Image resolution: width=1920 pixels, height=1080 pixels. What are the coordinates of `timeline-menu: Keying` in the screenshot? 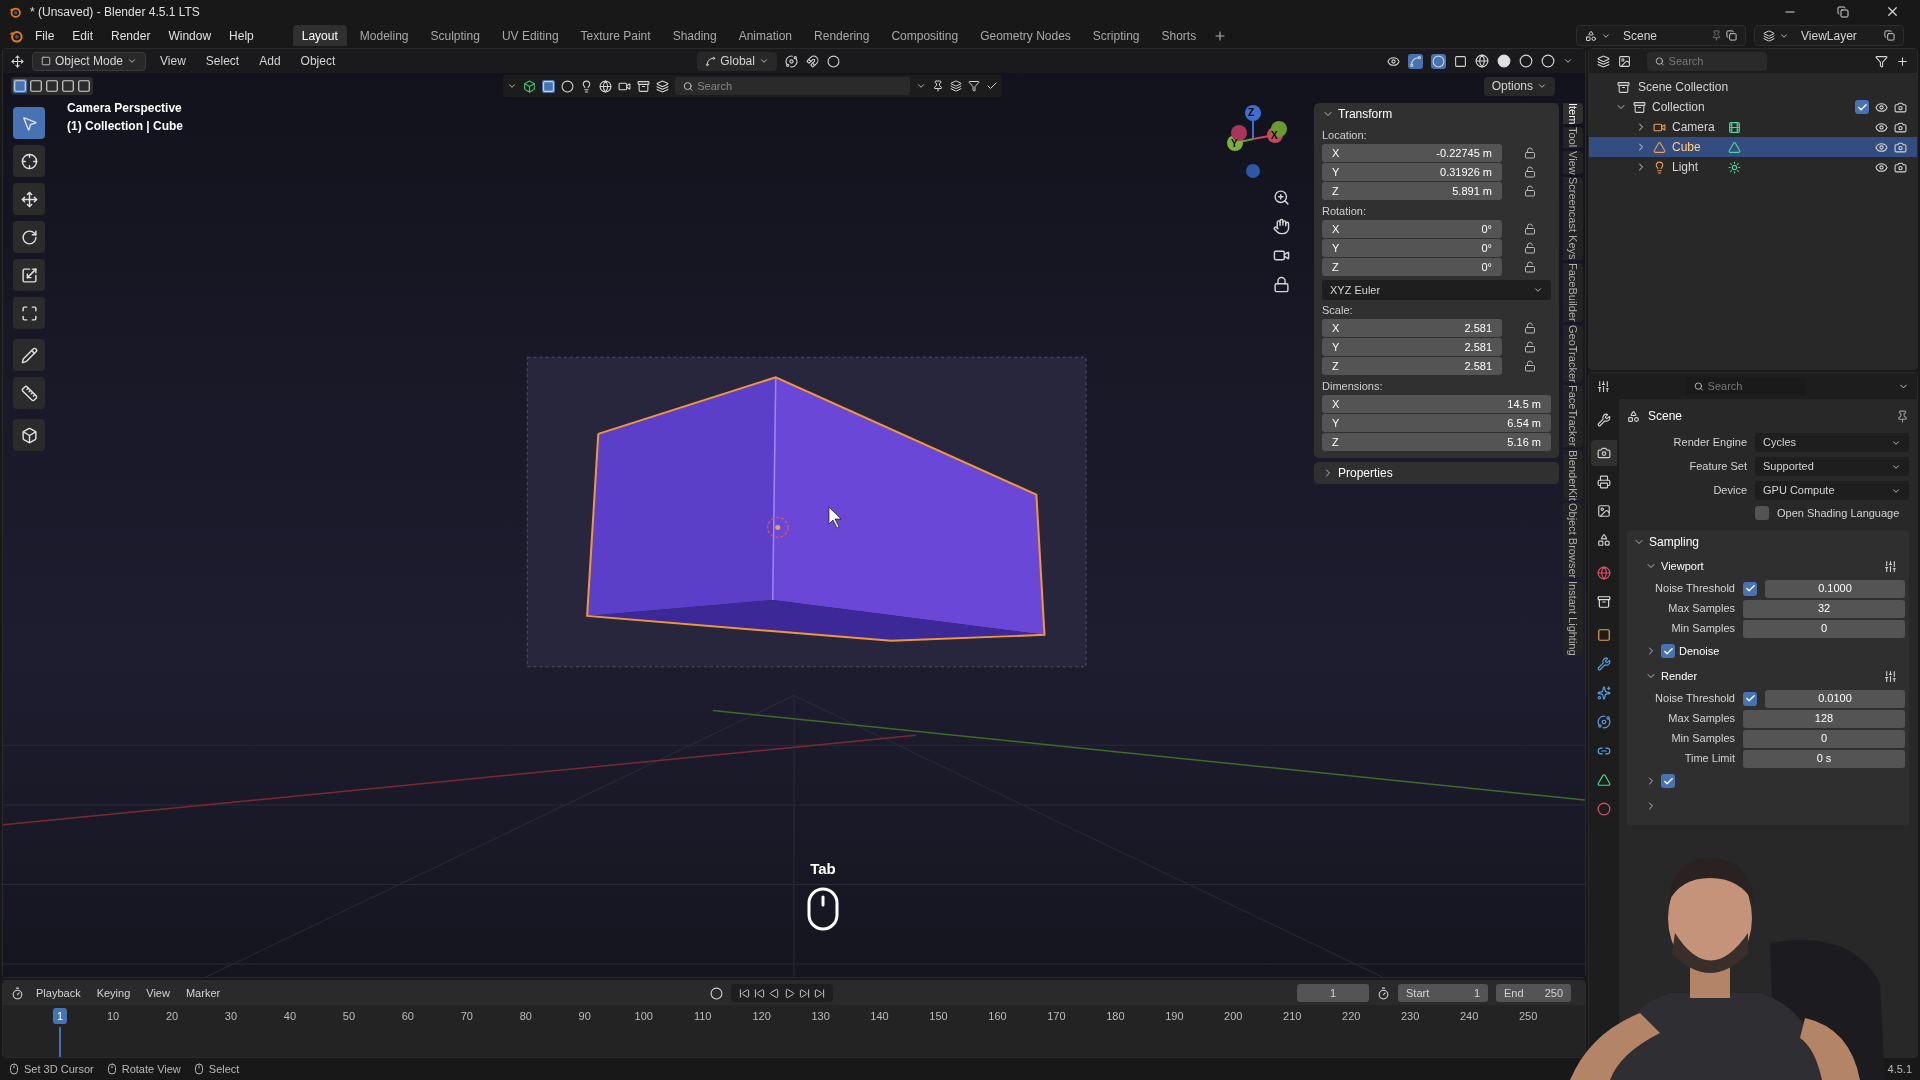 It's located at (113, 993).